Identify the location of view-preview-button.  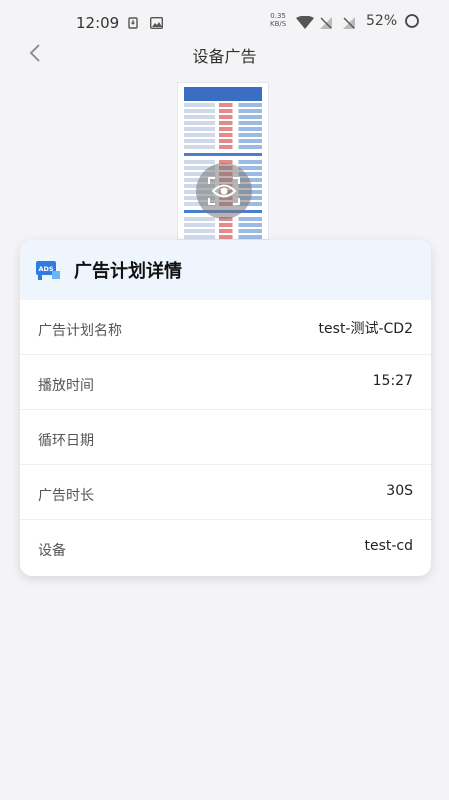
(224, 191).